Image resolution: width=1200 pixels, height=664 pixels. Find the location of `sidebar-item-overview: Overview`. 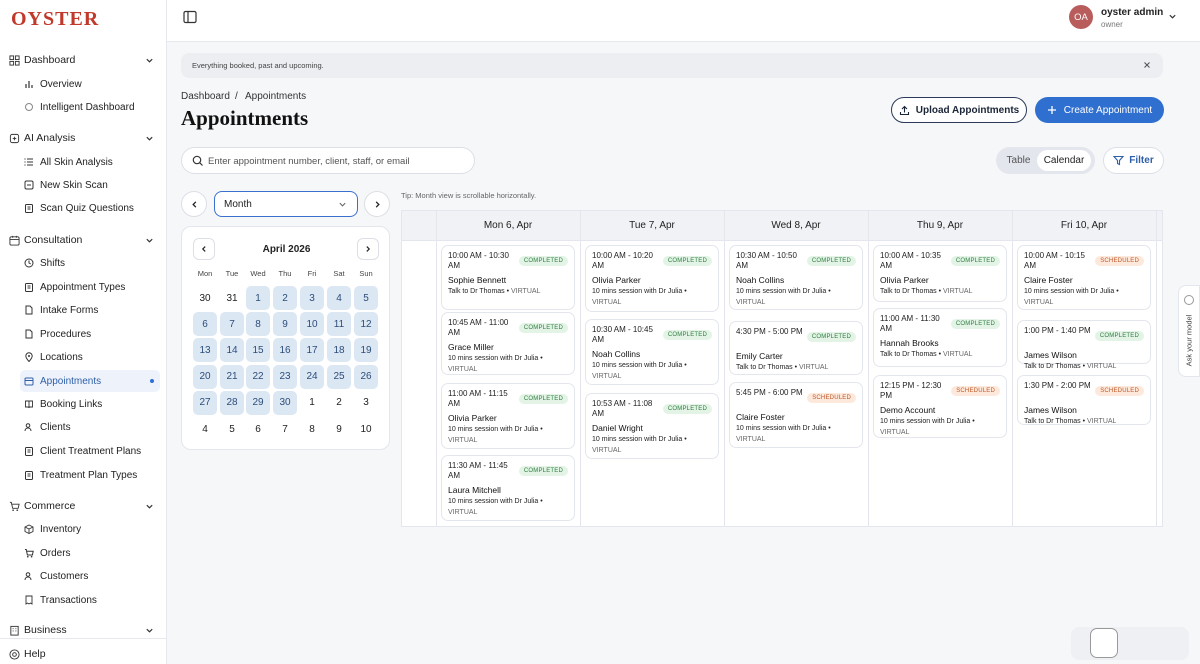

sidebar-item-overview: Overview is located at coordinates (90, 84).